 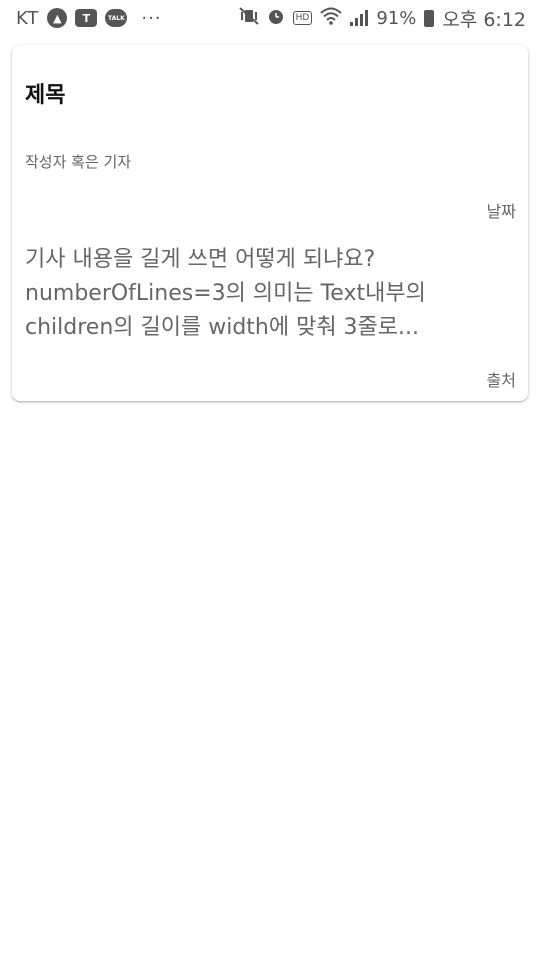 What do you see at coordinates (501, 380) in the screenshot?
I see `article-source: 출처` at bounding box center [501, 380].